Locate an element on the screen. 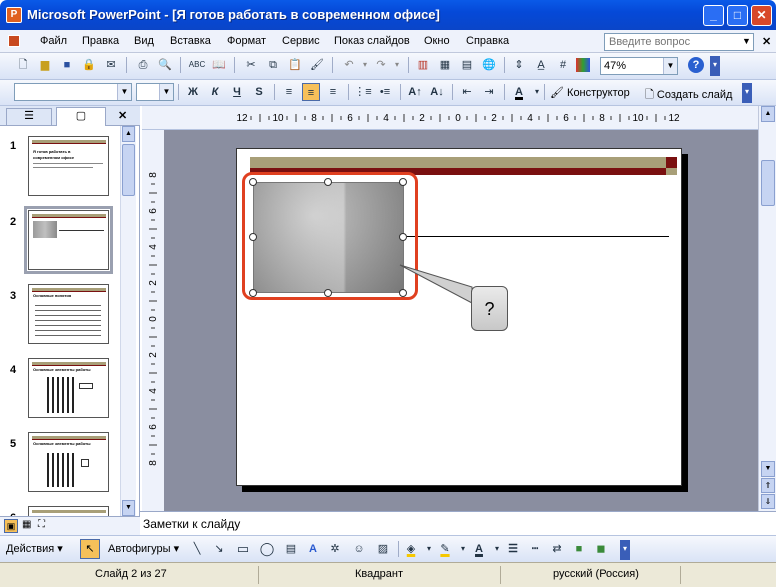 The width and height of the screenshot is (776, 587). select-pointer-icon: ↖ is located at coordinates (90, 549).